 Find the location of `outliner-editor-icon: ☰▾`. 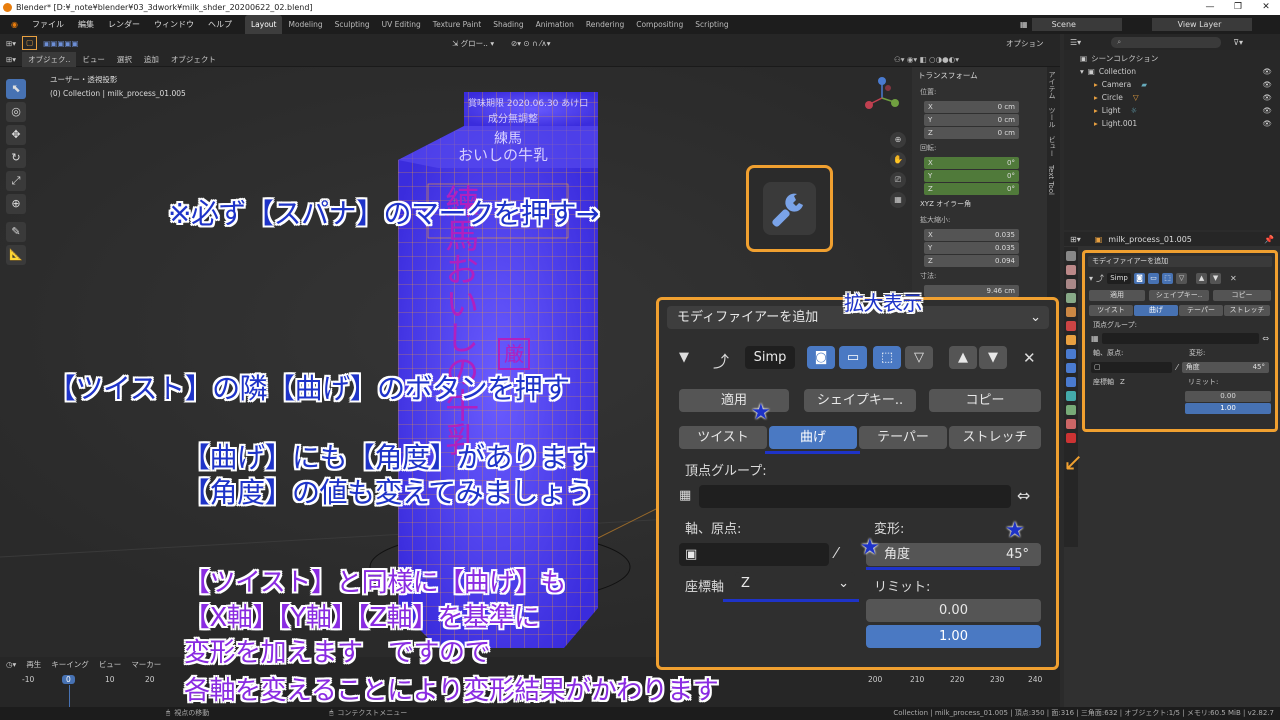

outliner-editor-icon: ☰▾ is located at coordinates (1075, 42).